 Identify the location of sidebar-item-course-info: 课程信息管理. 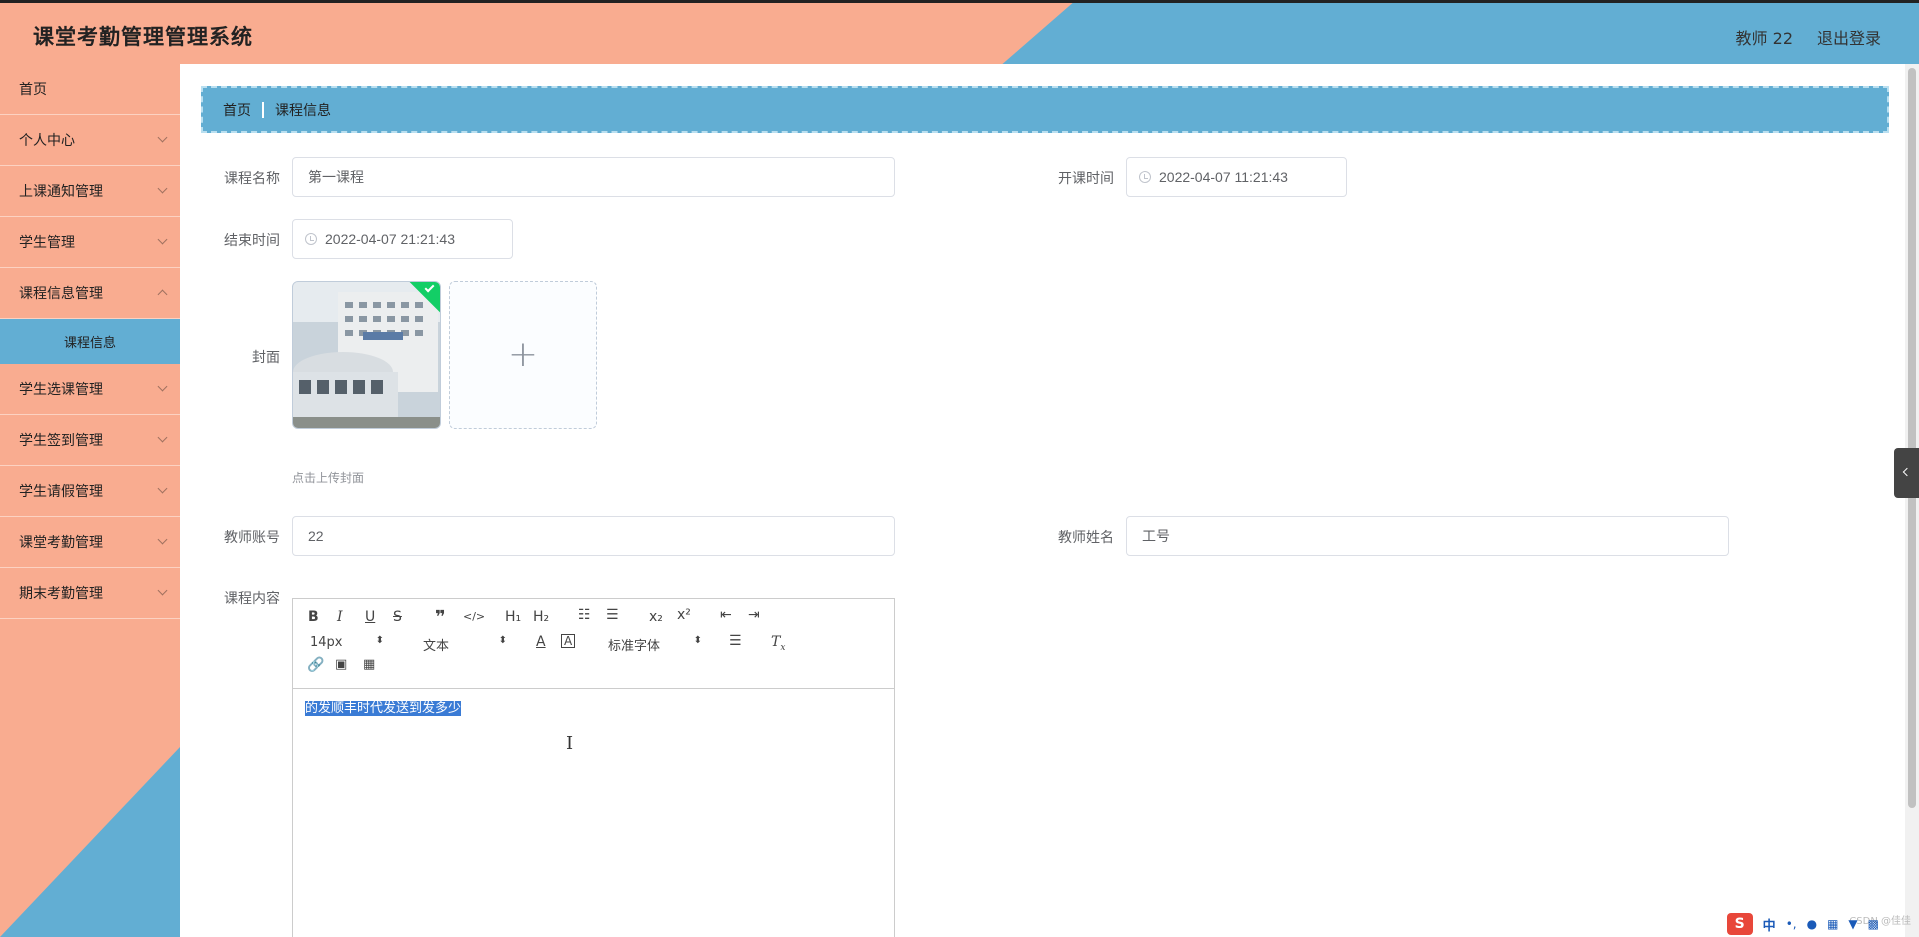
(90, 293).